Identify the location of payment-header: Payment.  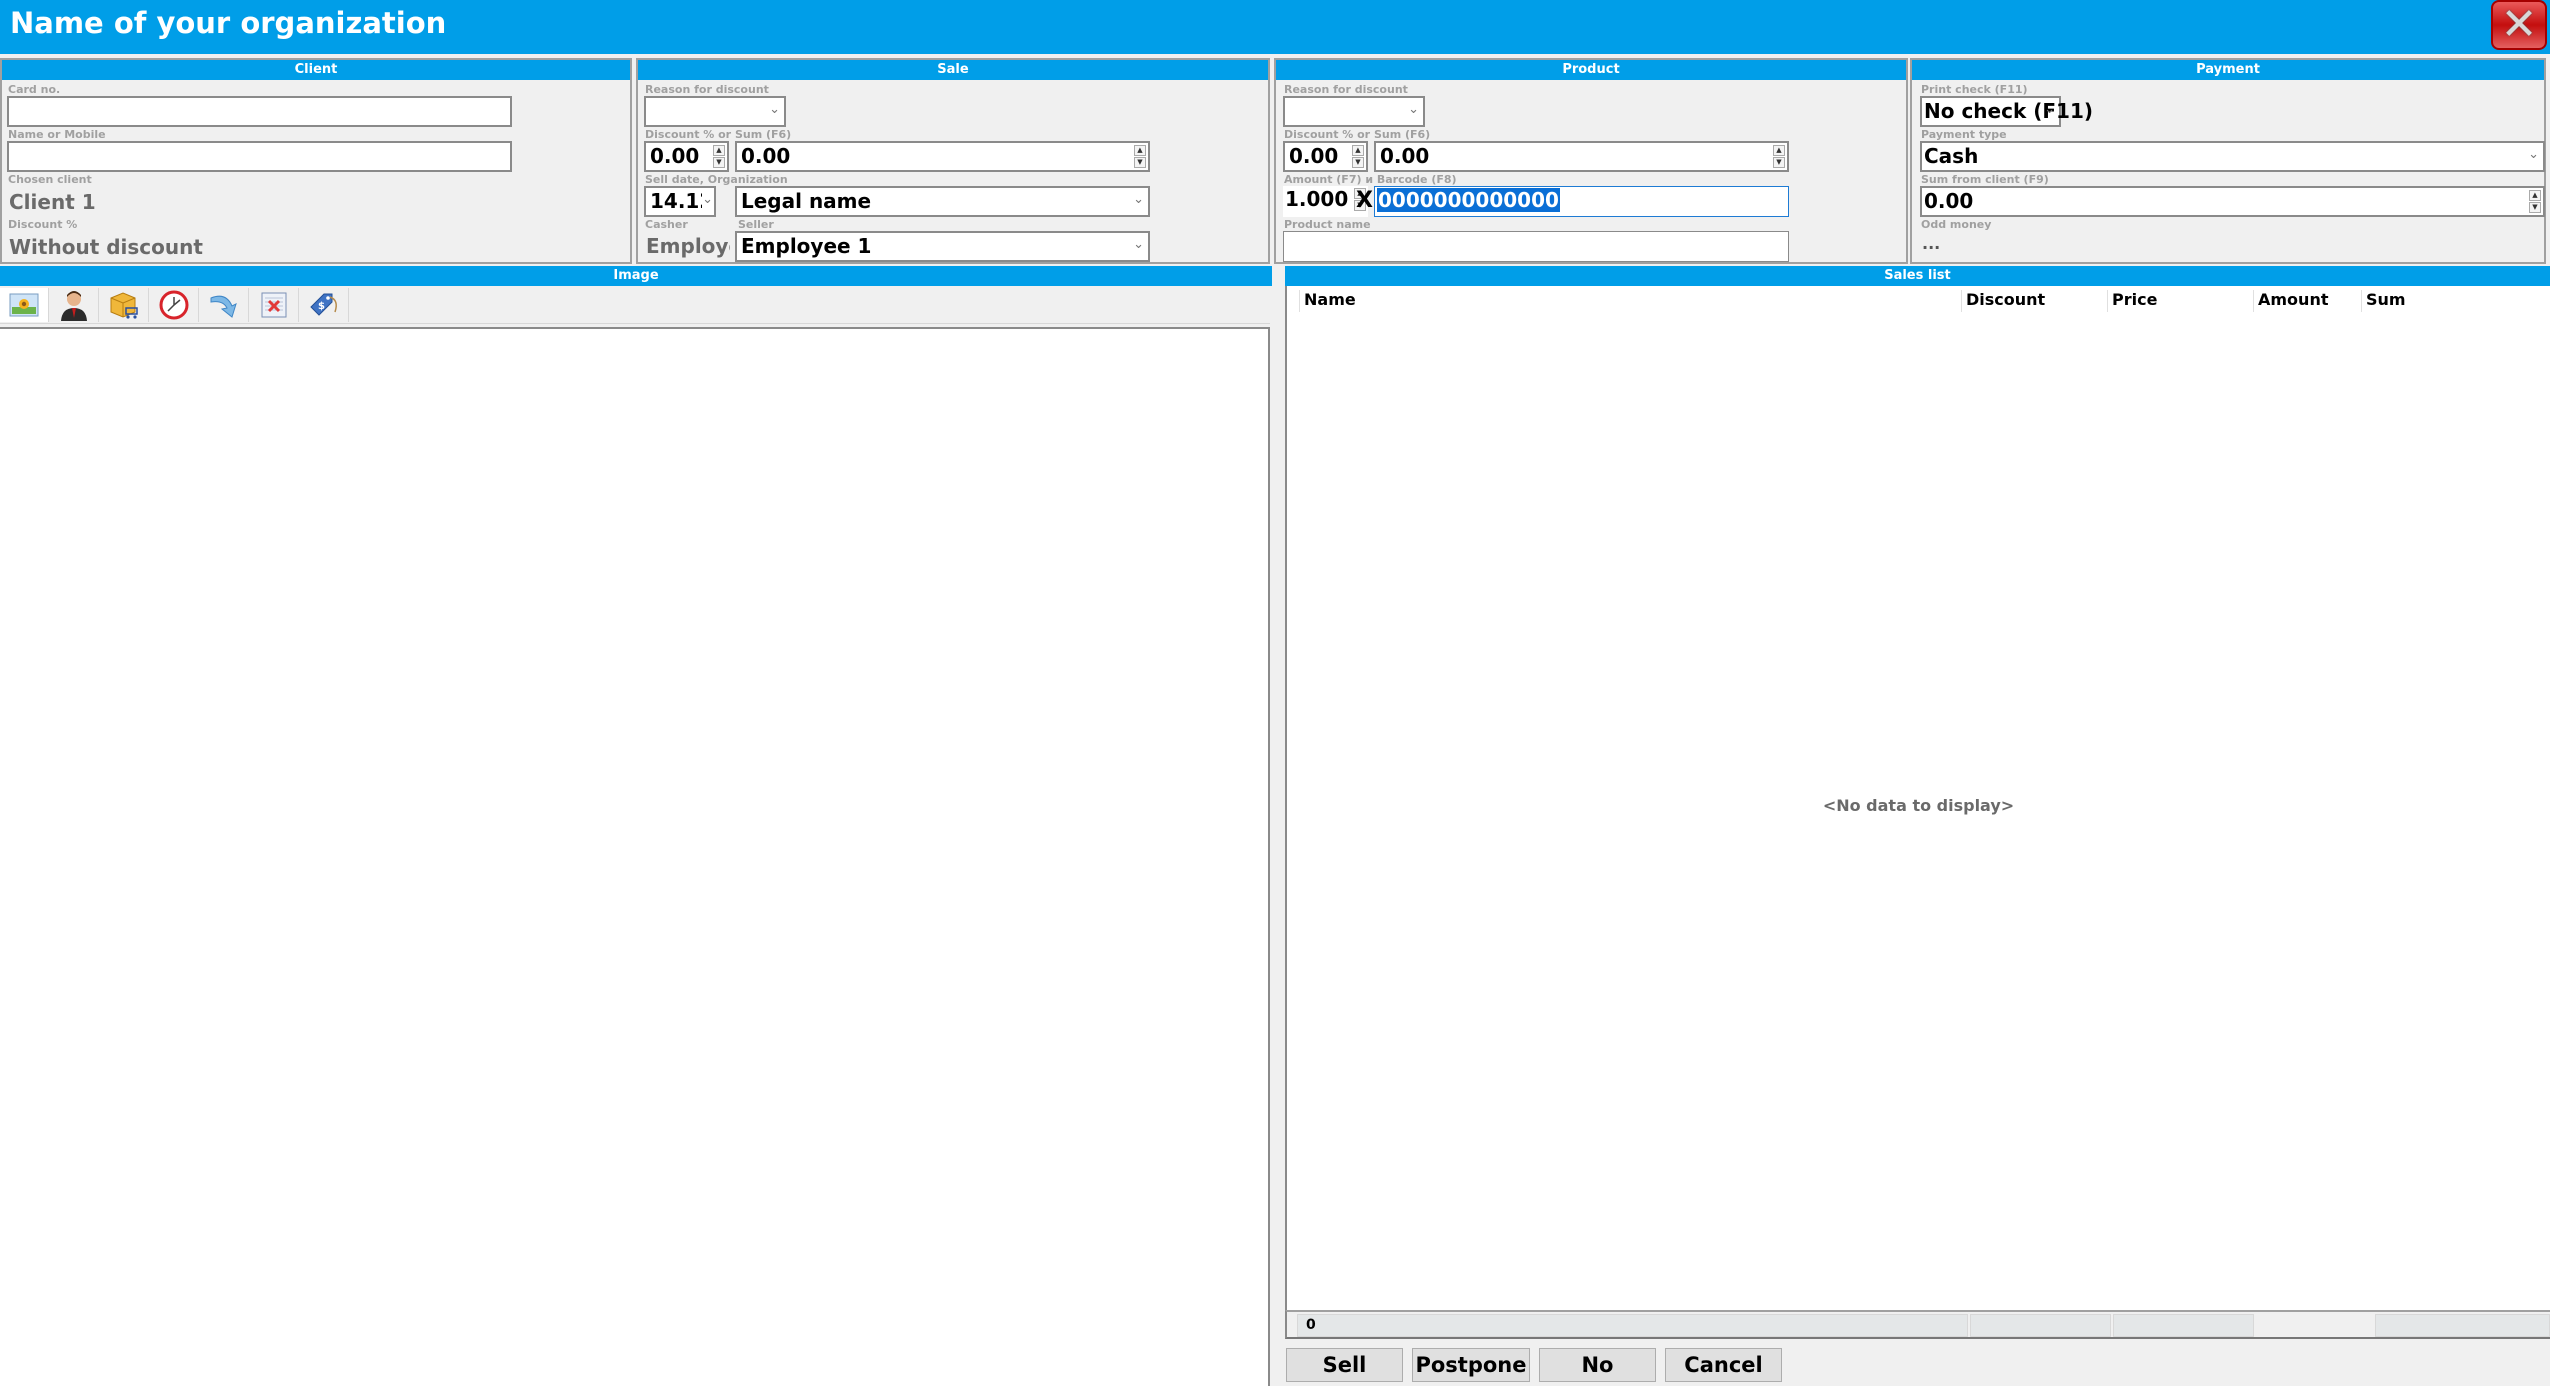
(2228, 70).